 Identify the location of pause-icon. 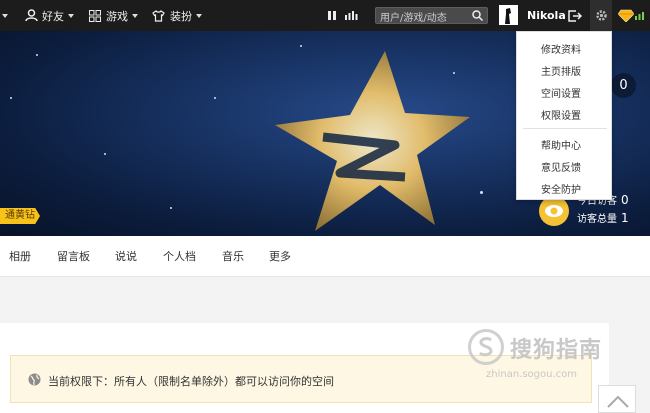
(332, 15).